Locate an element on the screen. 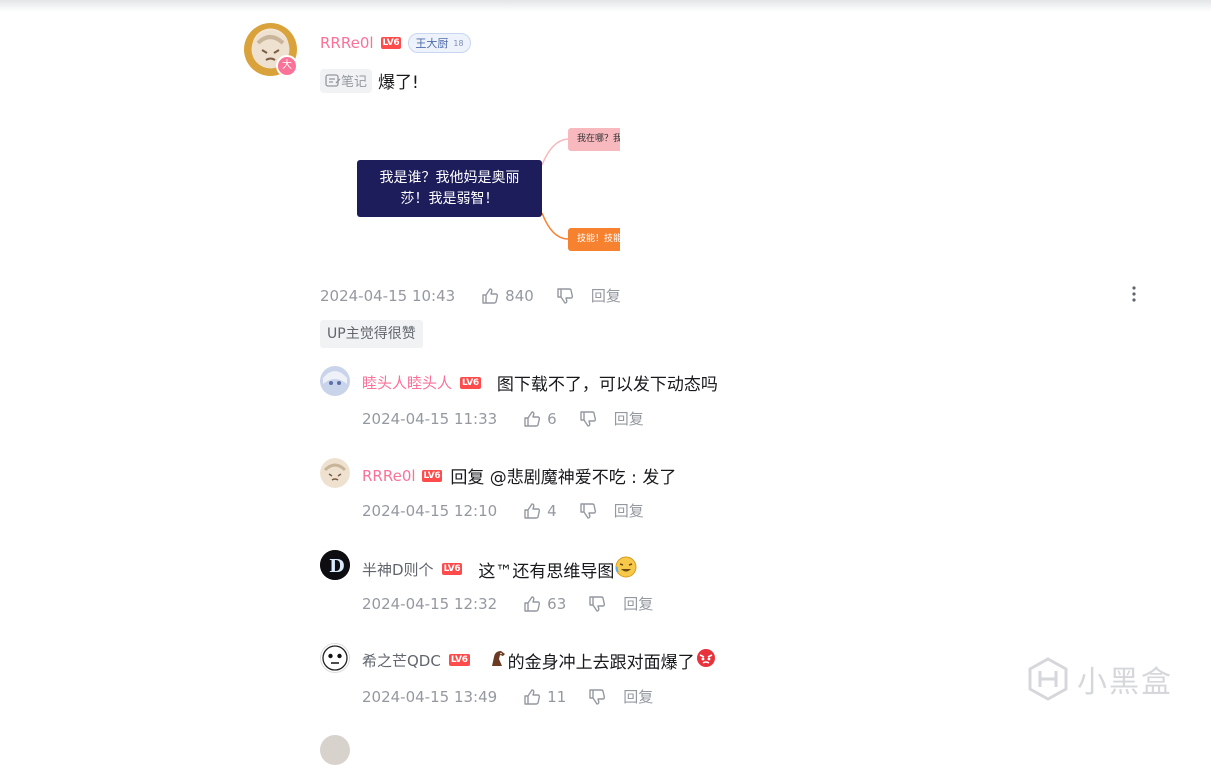  reply-username: 希之芒QDC is located at coordinates (401, 660).